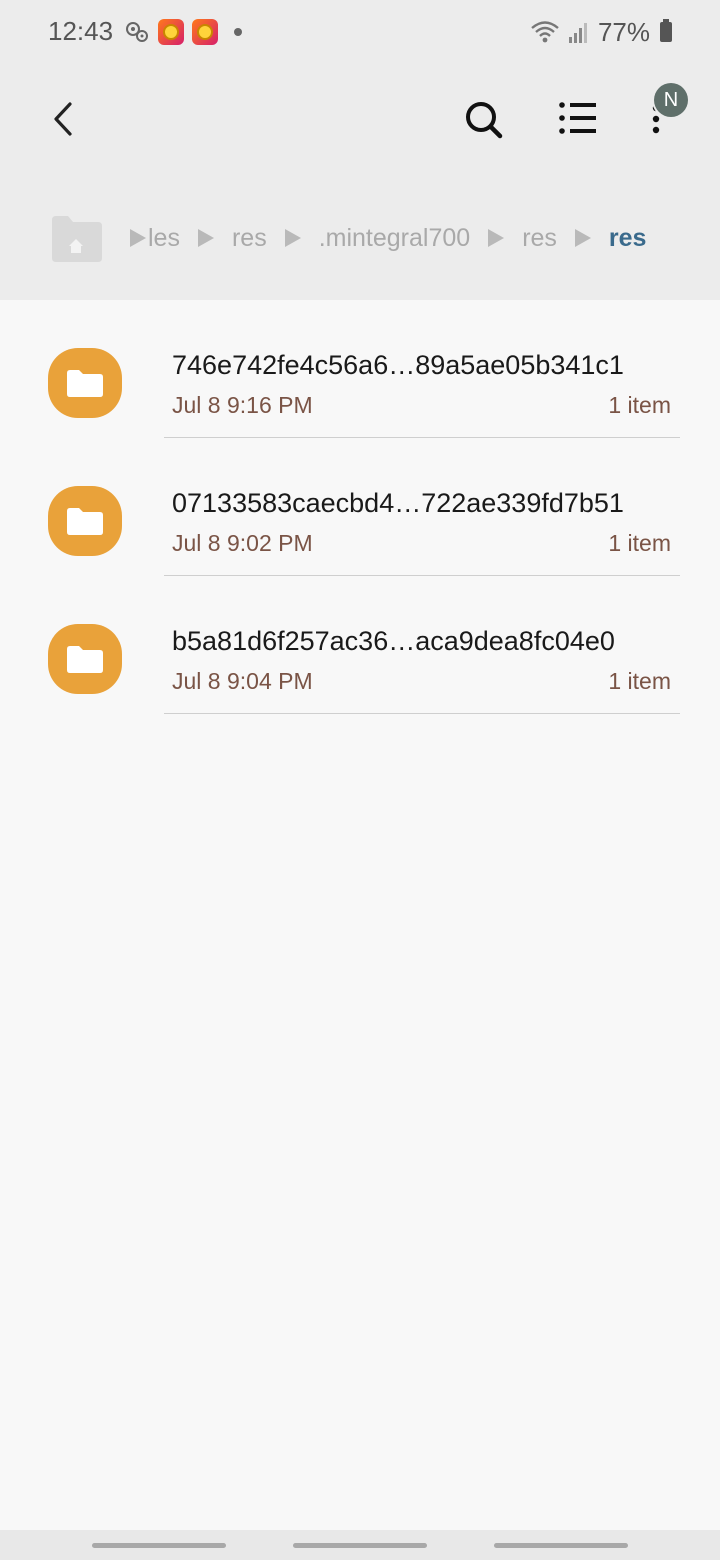 The width and height of the screenshot is (720, 1560). Describe the element at coordinates (545, 32) in the screenshot. I see `wifi-icon` at that location.